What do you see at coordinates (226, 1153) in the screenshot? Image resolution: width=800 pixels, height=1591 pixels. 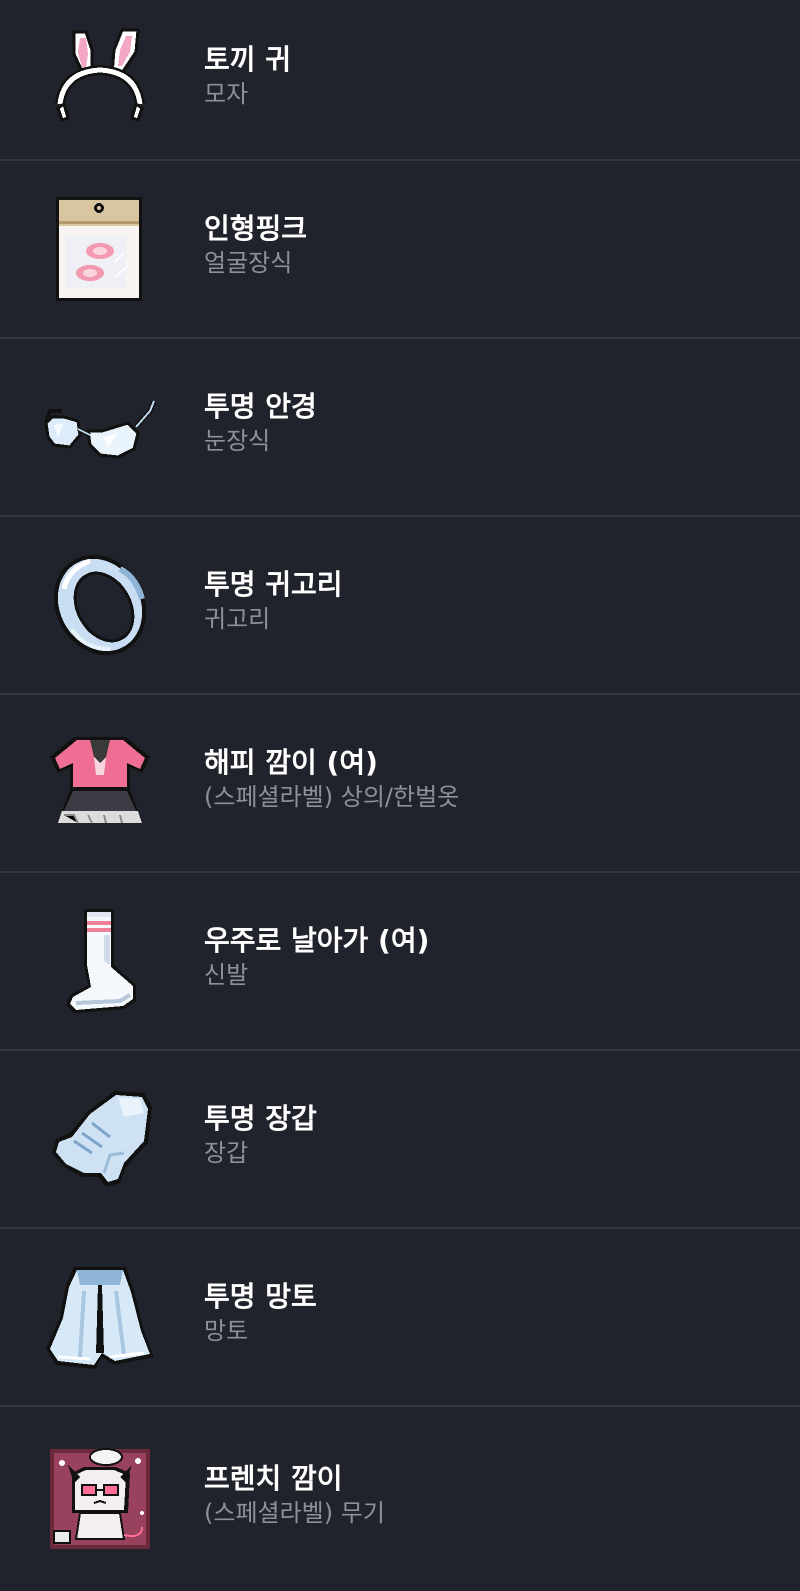 I see `item-category: 장갑` at bounding box center [226, 1153].